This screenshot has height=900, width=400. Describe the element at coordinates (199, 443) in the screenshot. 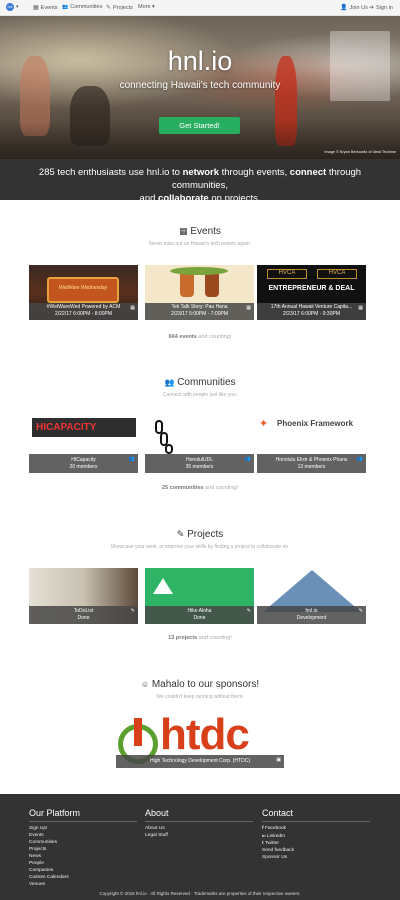

I see `community-card: 👥 HonolulUDL 35 members` at that location.